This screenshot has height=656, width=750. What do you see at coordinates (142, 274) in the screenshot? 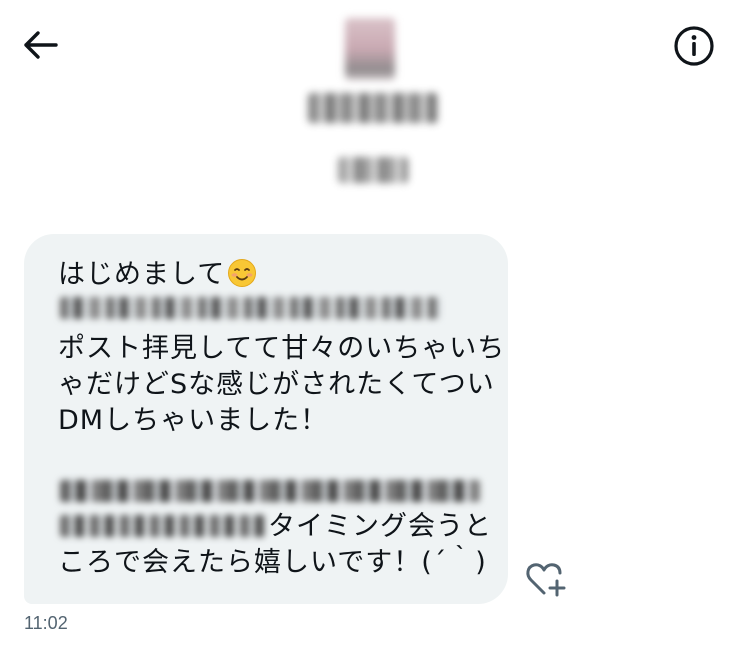
I see `message-text: はじめまして` at bounding box center [142, 274].